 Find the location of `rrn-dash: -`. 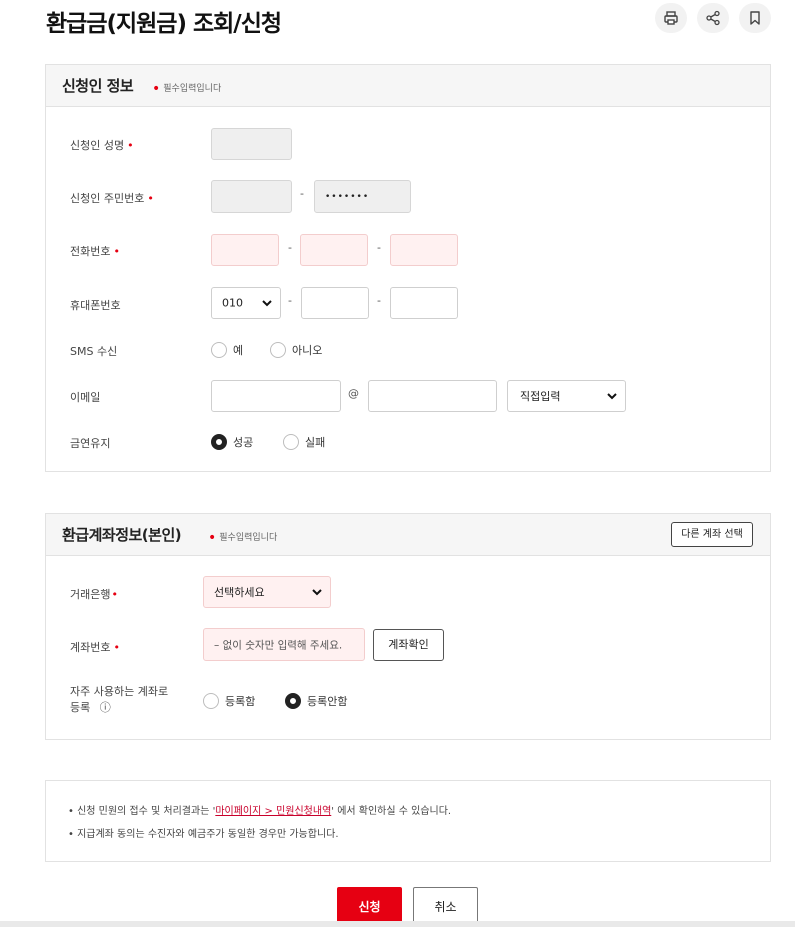

rrn-dash: - is located at coordinates (302, 193).